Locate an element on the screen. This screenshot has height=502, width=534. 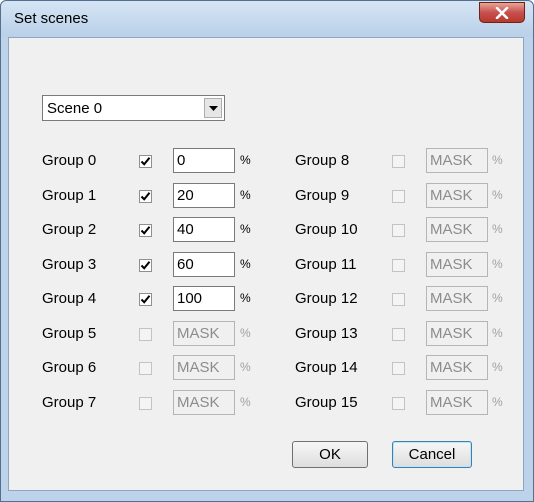
group-row: Group 6 MASK% is located at coordinates (162, 368).